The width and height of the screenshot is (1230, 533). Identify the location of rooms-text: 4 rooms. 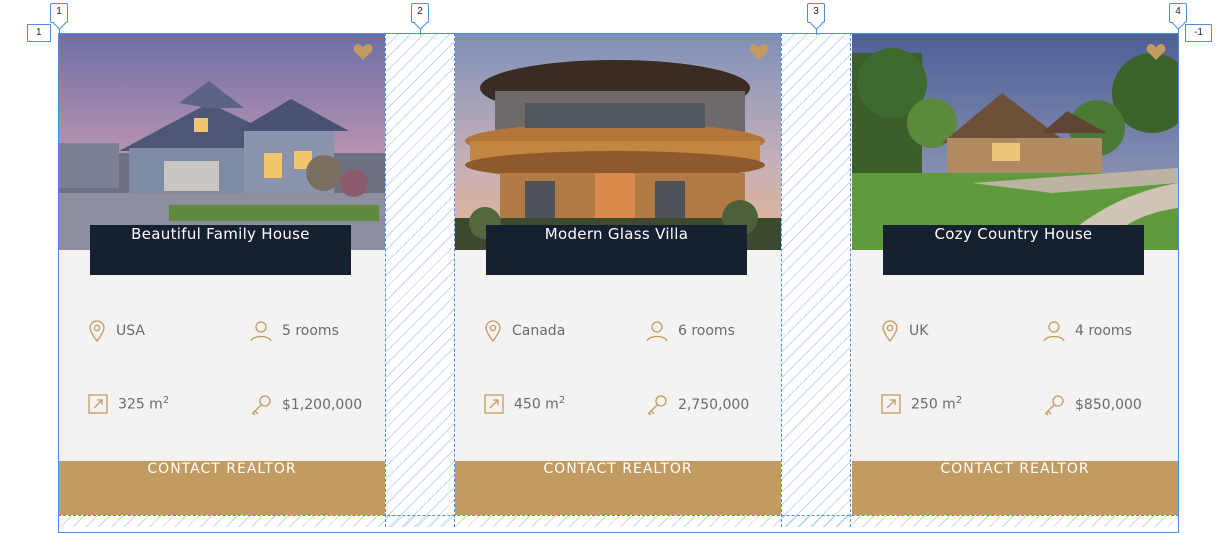
(1103, 331).